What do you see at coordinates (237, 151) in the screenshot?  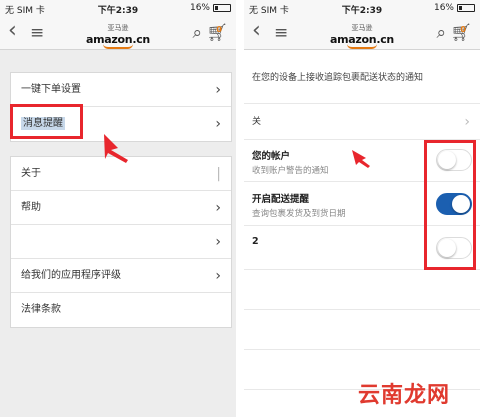 I see `annotation-arrows` at bounding box center [237, 151].